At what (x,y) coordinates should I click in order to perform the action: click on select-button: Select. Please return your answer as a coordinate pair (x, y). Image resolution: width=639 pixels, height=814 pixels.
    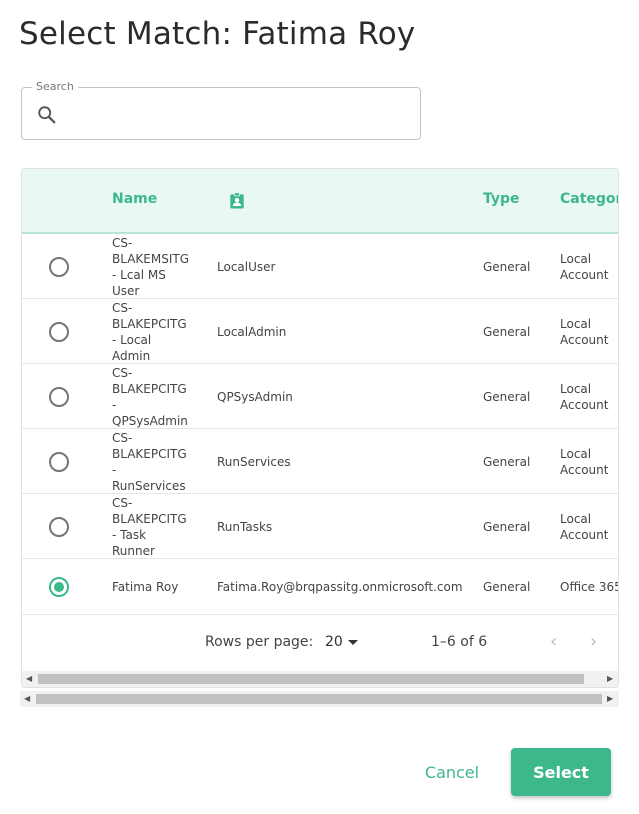
    Looking at the image, I should click on (561, 772).